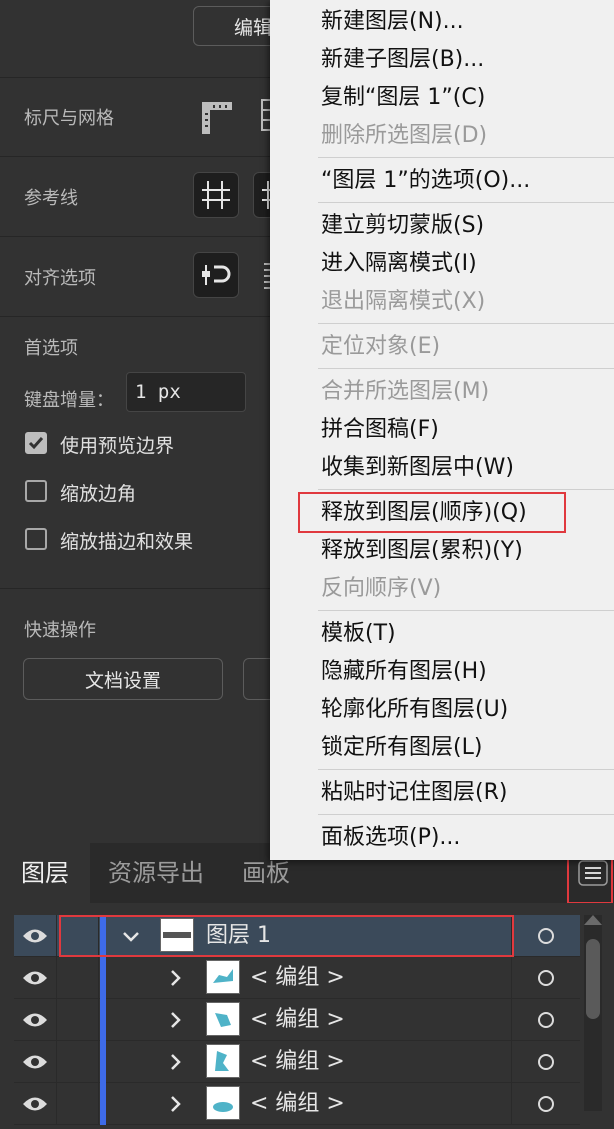 The image size is (614, 1129). What do you see at coordinates (358, 634) in the screenshot?
I see `menu-item-template: 模板(T)` at bounding box center [358, 634].